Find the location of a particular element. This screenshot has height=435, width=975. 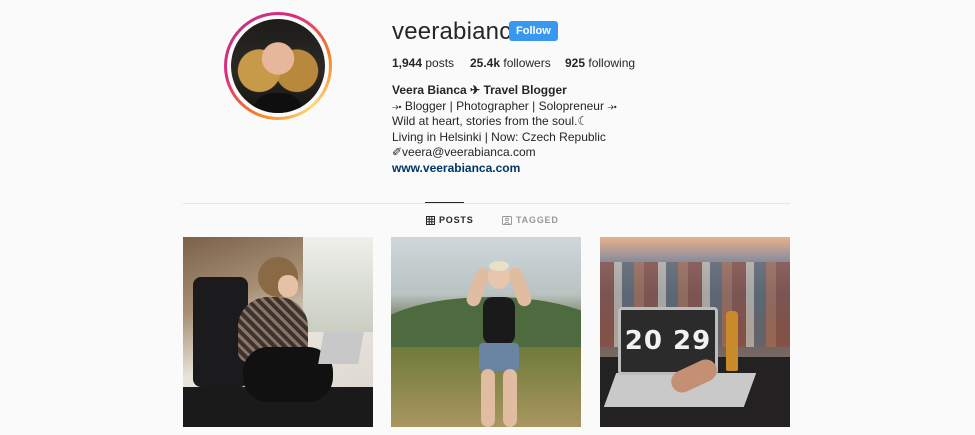

active-tab-indicator is located at coordinates (444, 202).